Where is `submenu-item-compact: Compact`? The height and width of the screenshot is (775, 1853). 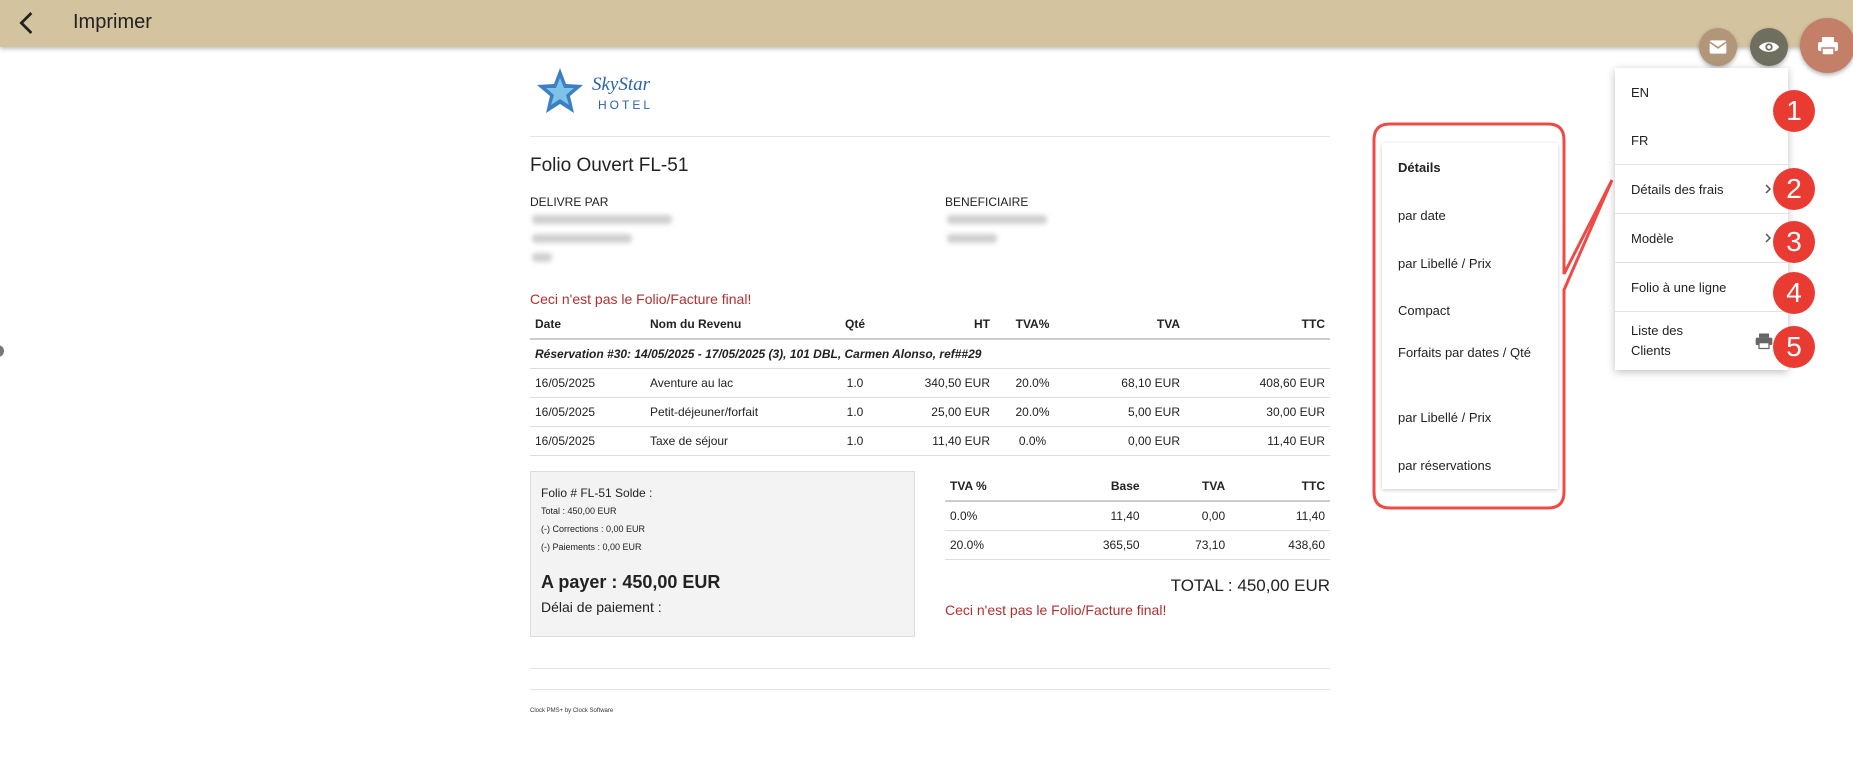
submenu-item-compact: Compact is located at coordinates (1424, 310).